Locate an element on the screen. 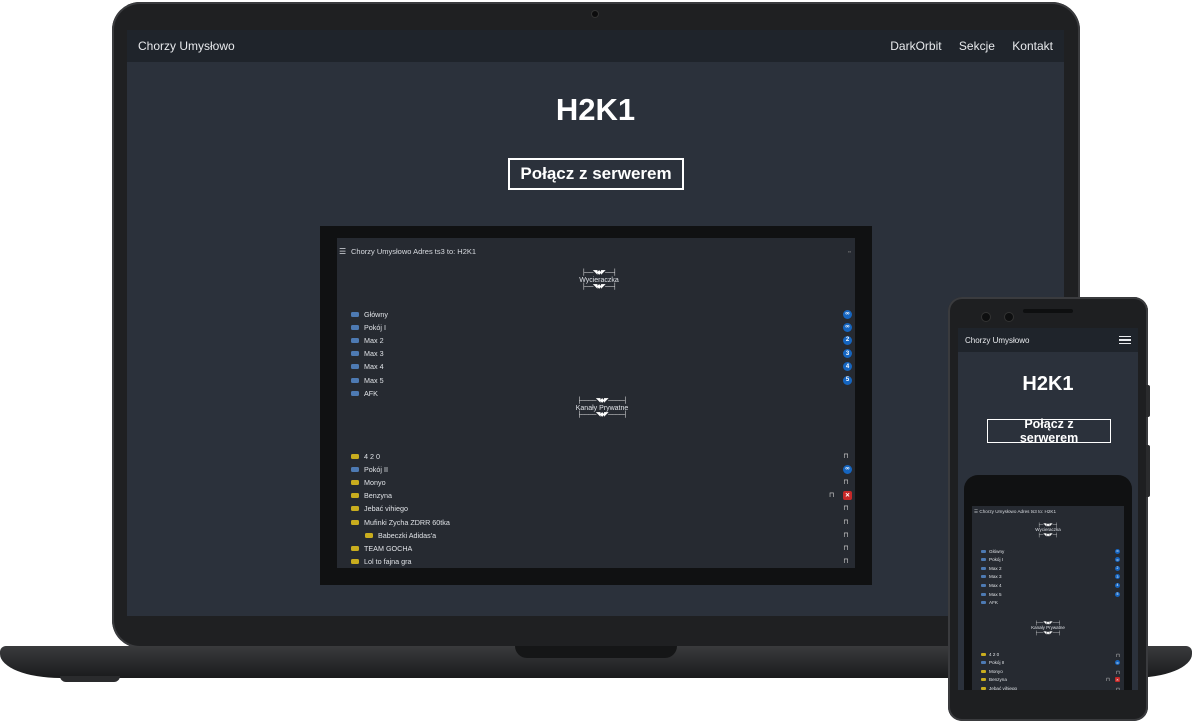  channel-limit-badge: 3 is located at coordinates (1117, 577).